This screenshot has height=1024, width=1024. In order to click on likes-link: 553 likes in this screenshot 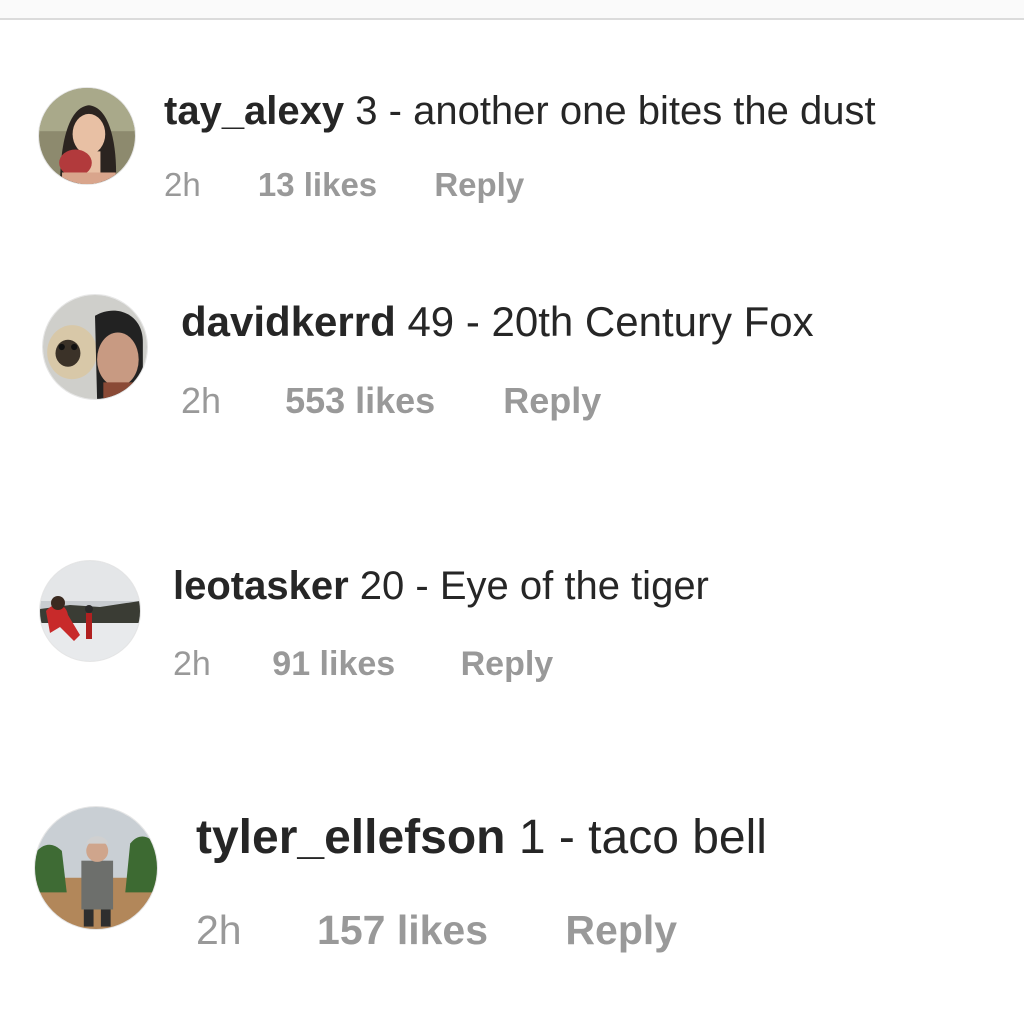, I will do `click(360, 401)`.